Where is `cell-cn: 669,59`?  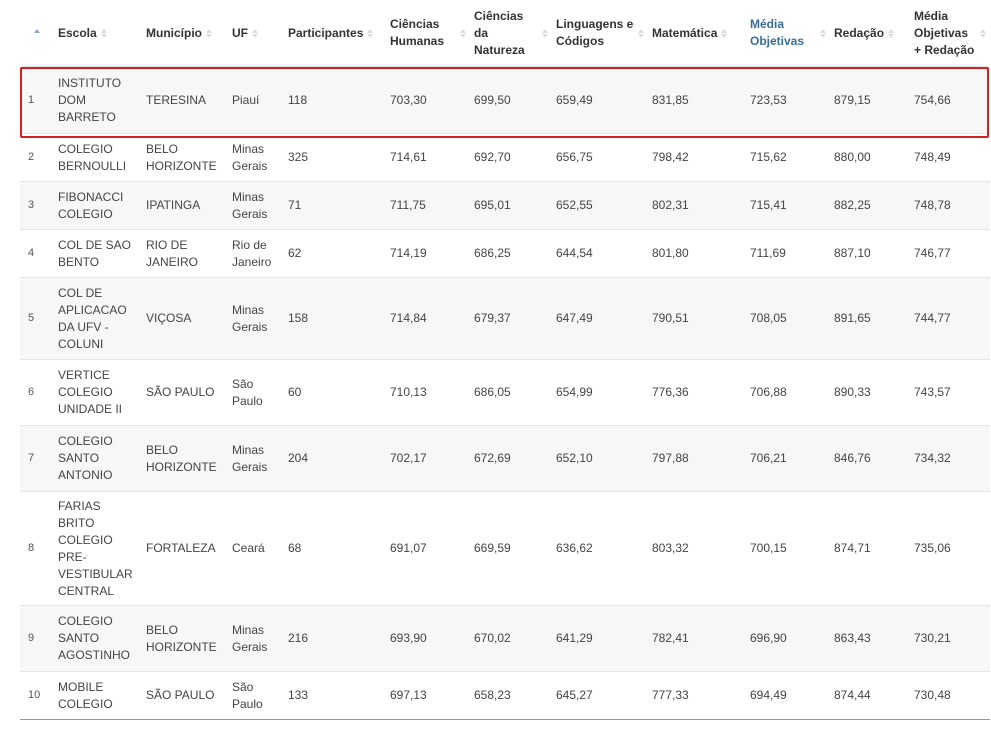
cell-cn: 669,59 is located at coordinates (511, 548).